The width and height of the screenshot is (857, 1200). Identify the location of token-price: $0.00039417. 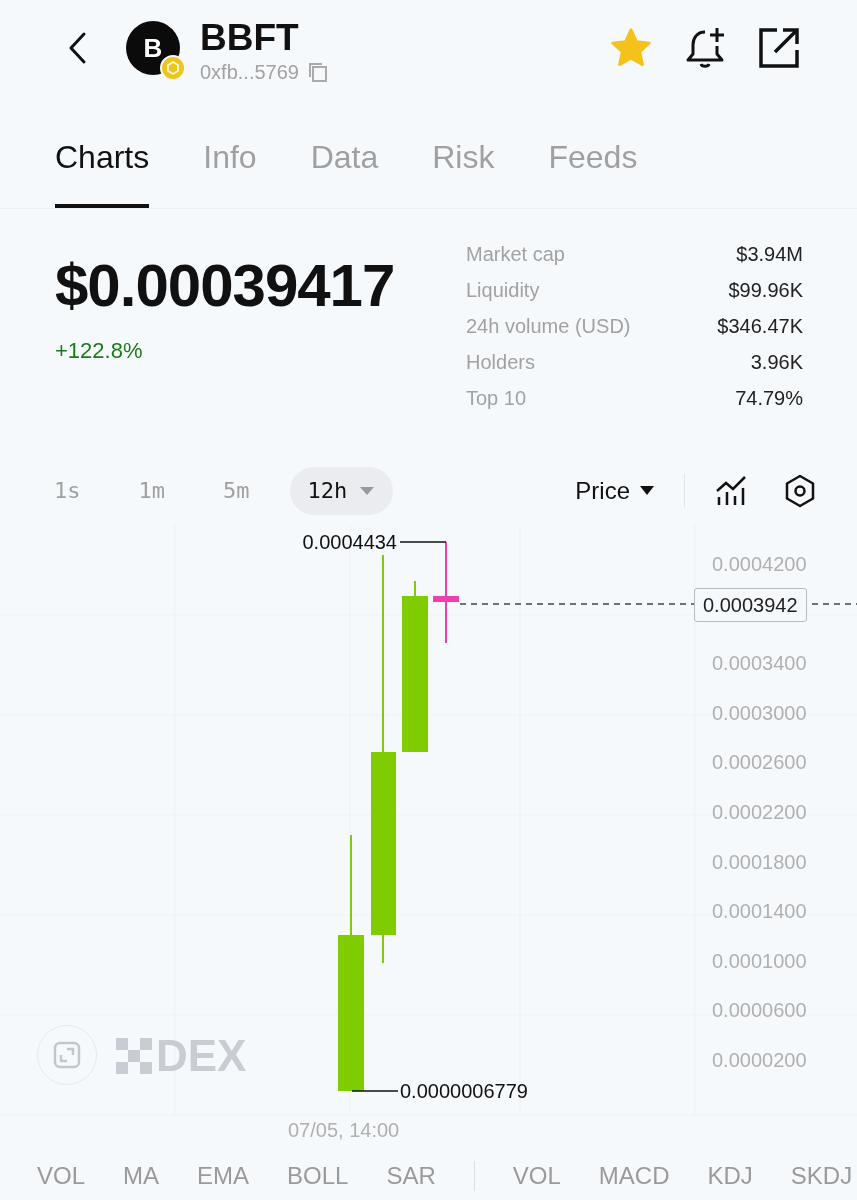
(225, 285).